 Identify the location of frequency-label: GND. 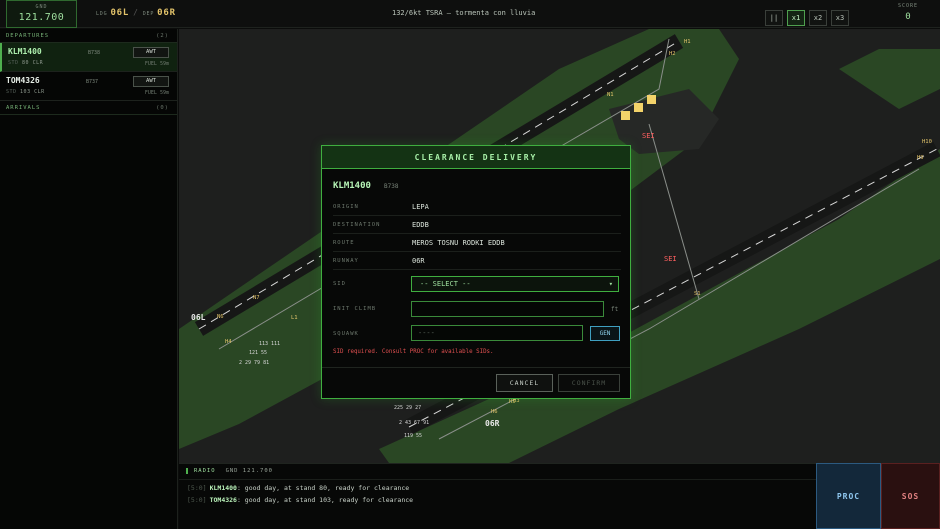
(41, 7).